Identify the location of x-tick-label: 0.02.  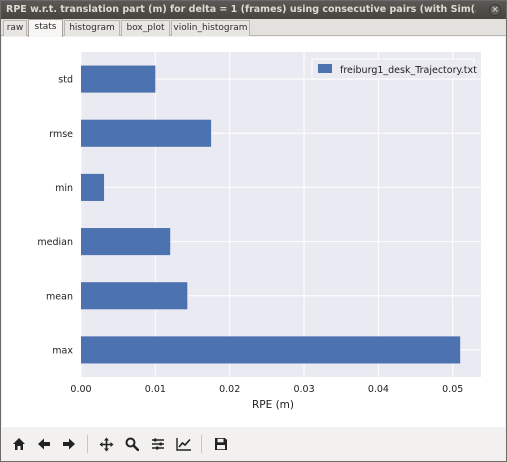
(229, 389).